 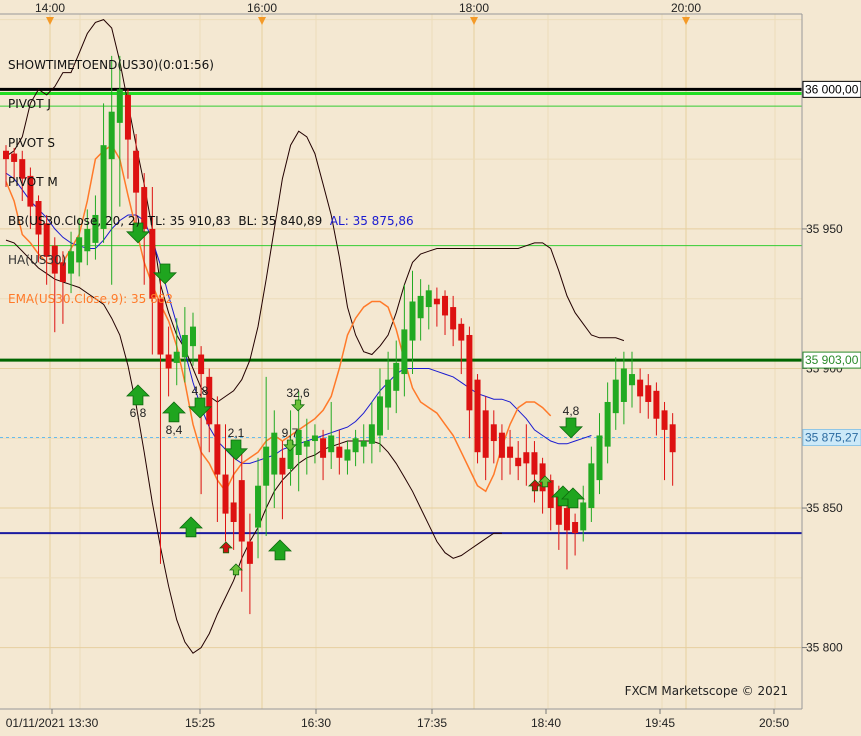 What do you see at coordinates (111, 65) in the screenshot?
I see `legend-showtimetoend: SHOWTIMETOEND(US30)(0:01:56)` at bounding box center [111, 65].